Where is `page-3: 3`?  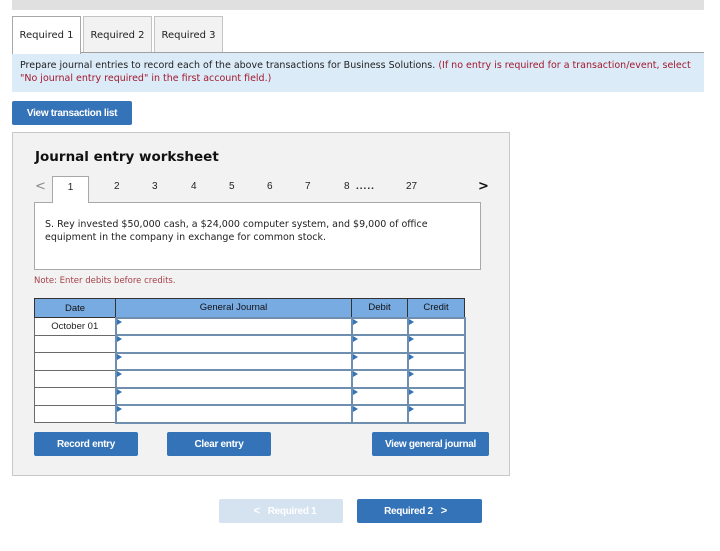
page-3: 3 is located at coordinates (155, 186).